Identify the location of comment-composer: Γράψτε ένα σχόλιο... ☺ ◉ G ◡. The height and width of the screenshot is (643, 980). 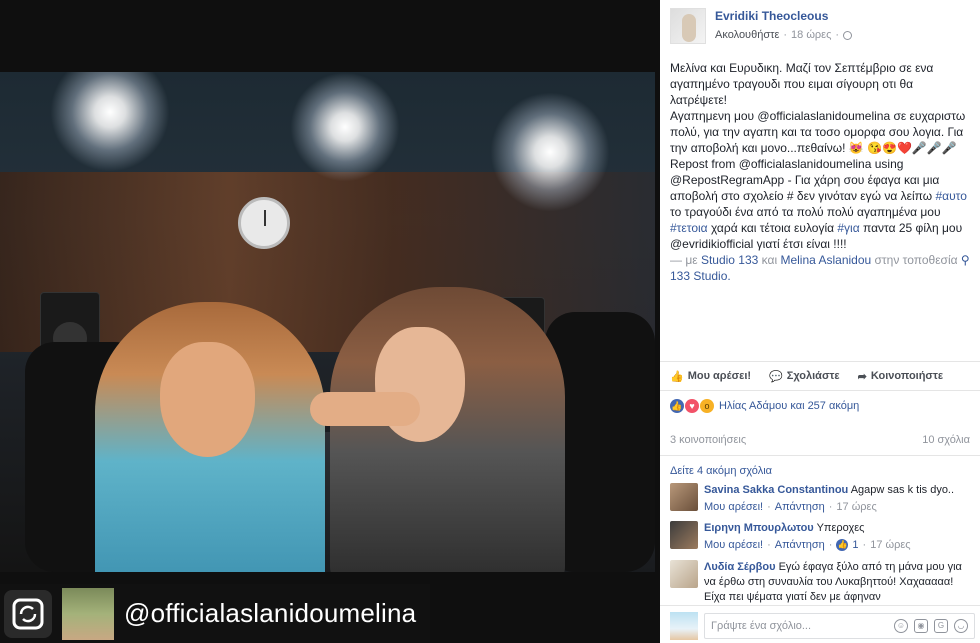
(822, 626).